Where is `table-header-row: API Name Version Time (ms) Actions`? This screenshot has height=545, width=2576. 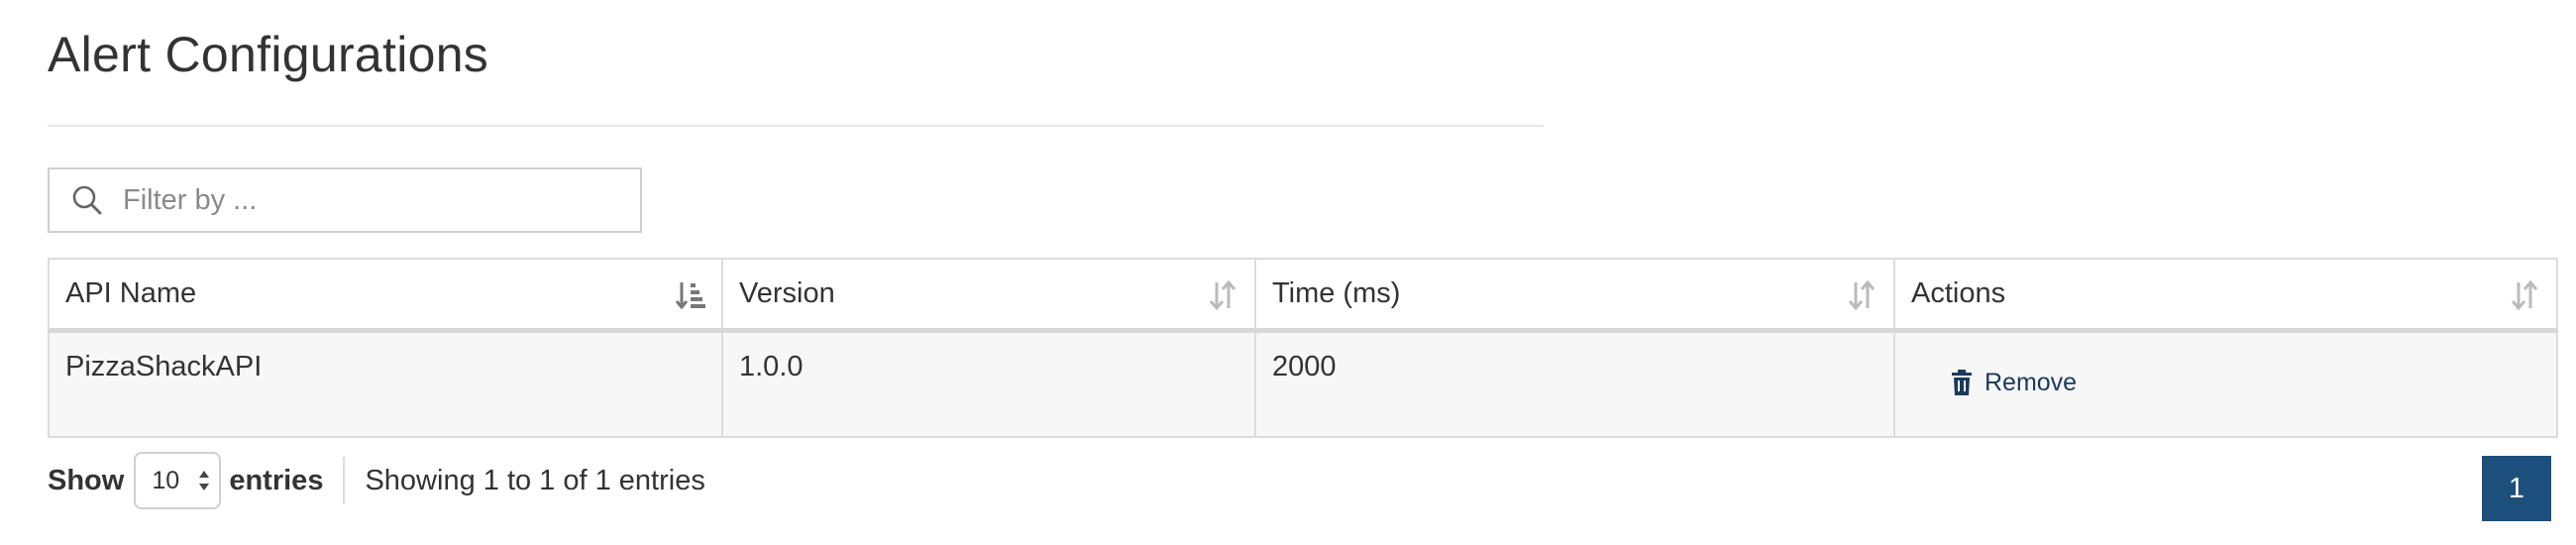
table-header-row: API Name Version Time (ms) Actions is located at coordinates (1303, 295).